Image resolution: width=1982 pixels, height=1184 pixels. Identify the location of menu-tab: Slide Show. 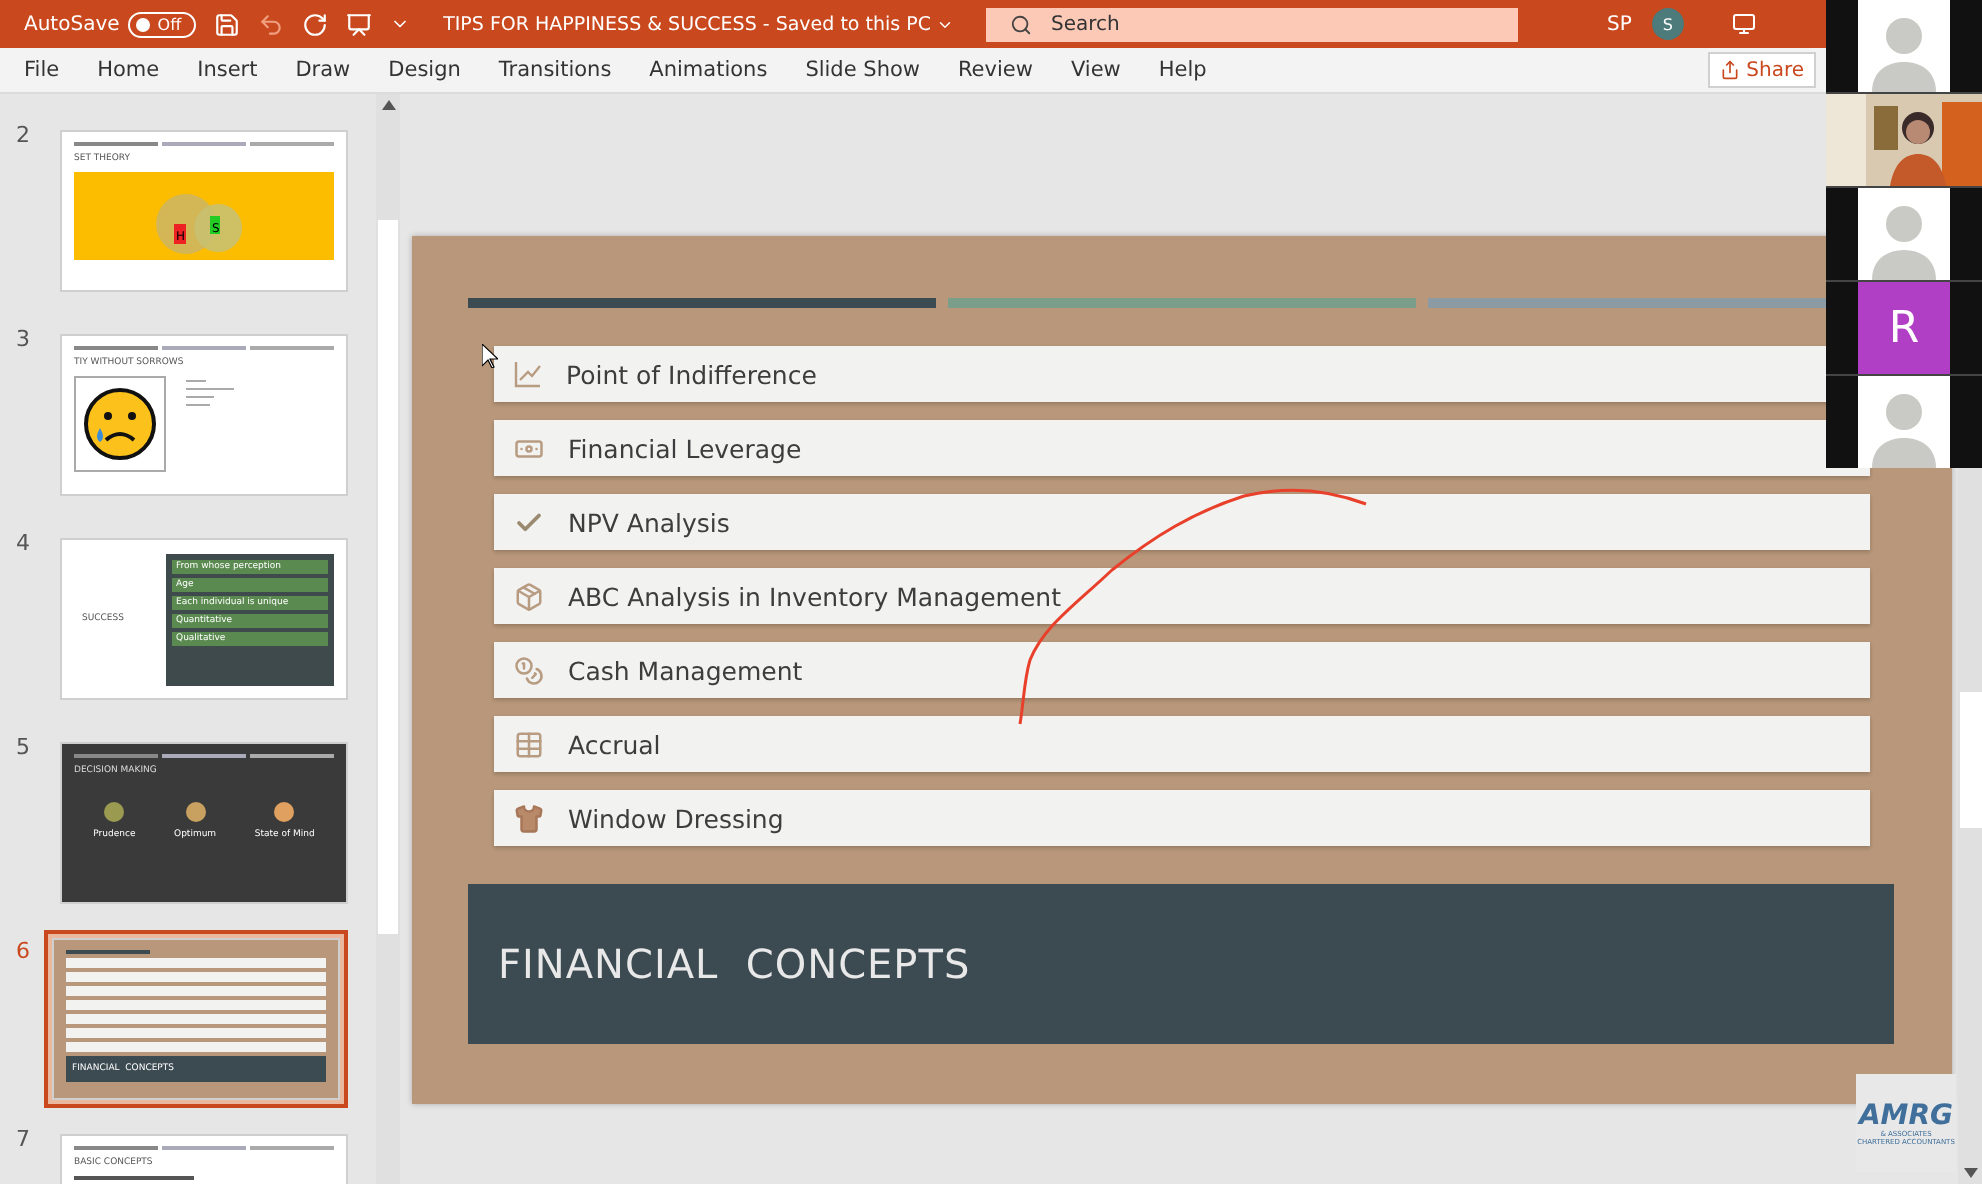
(862, 70).